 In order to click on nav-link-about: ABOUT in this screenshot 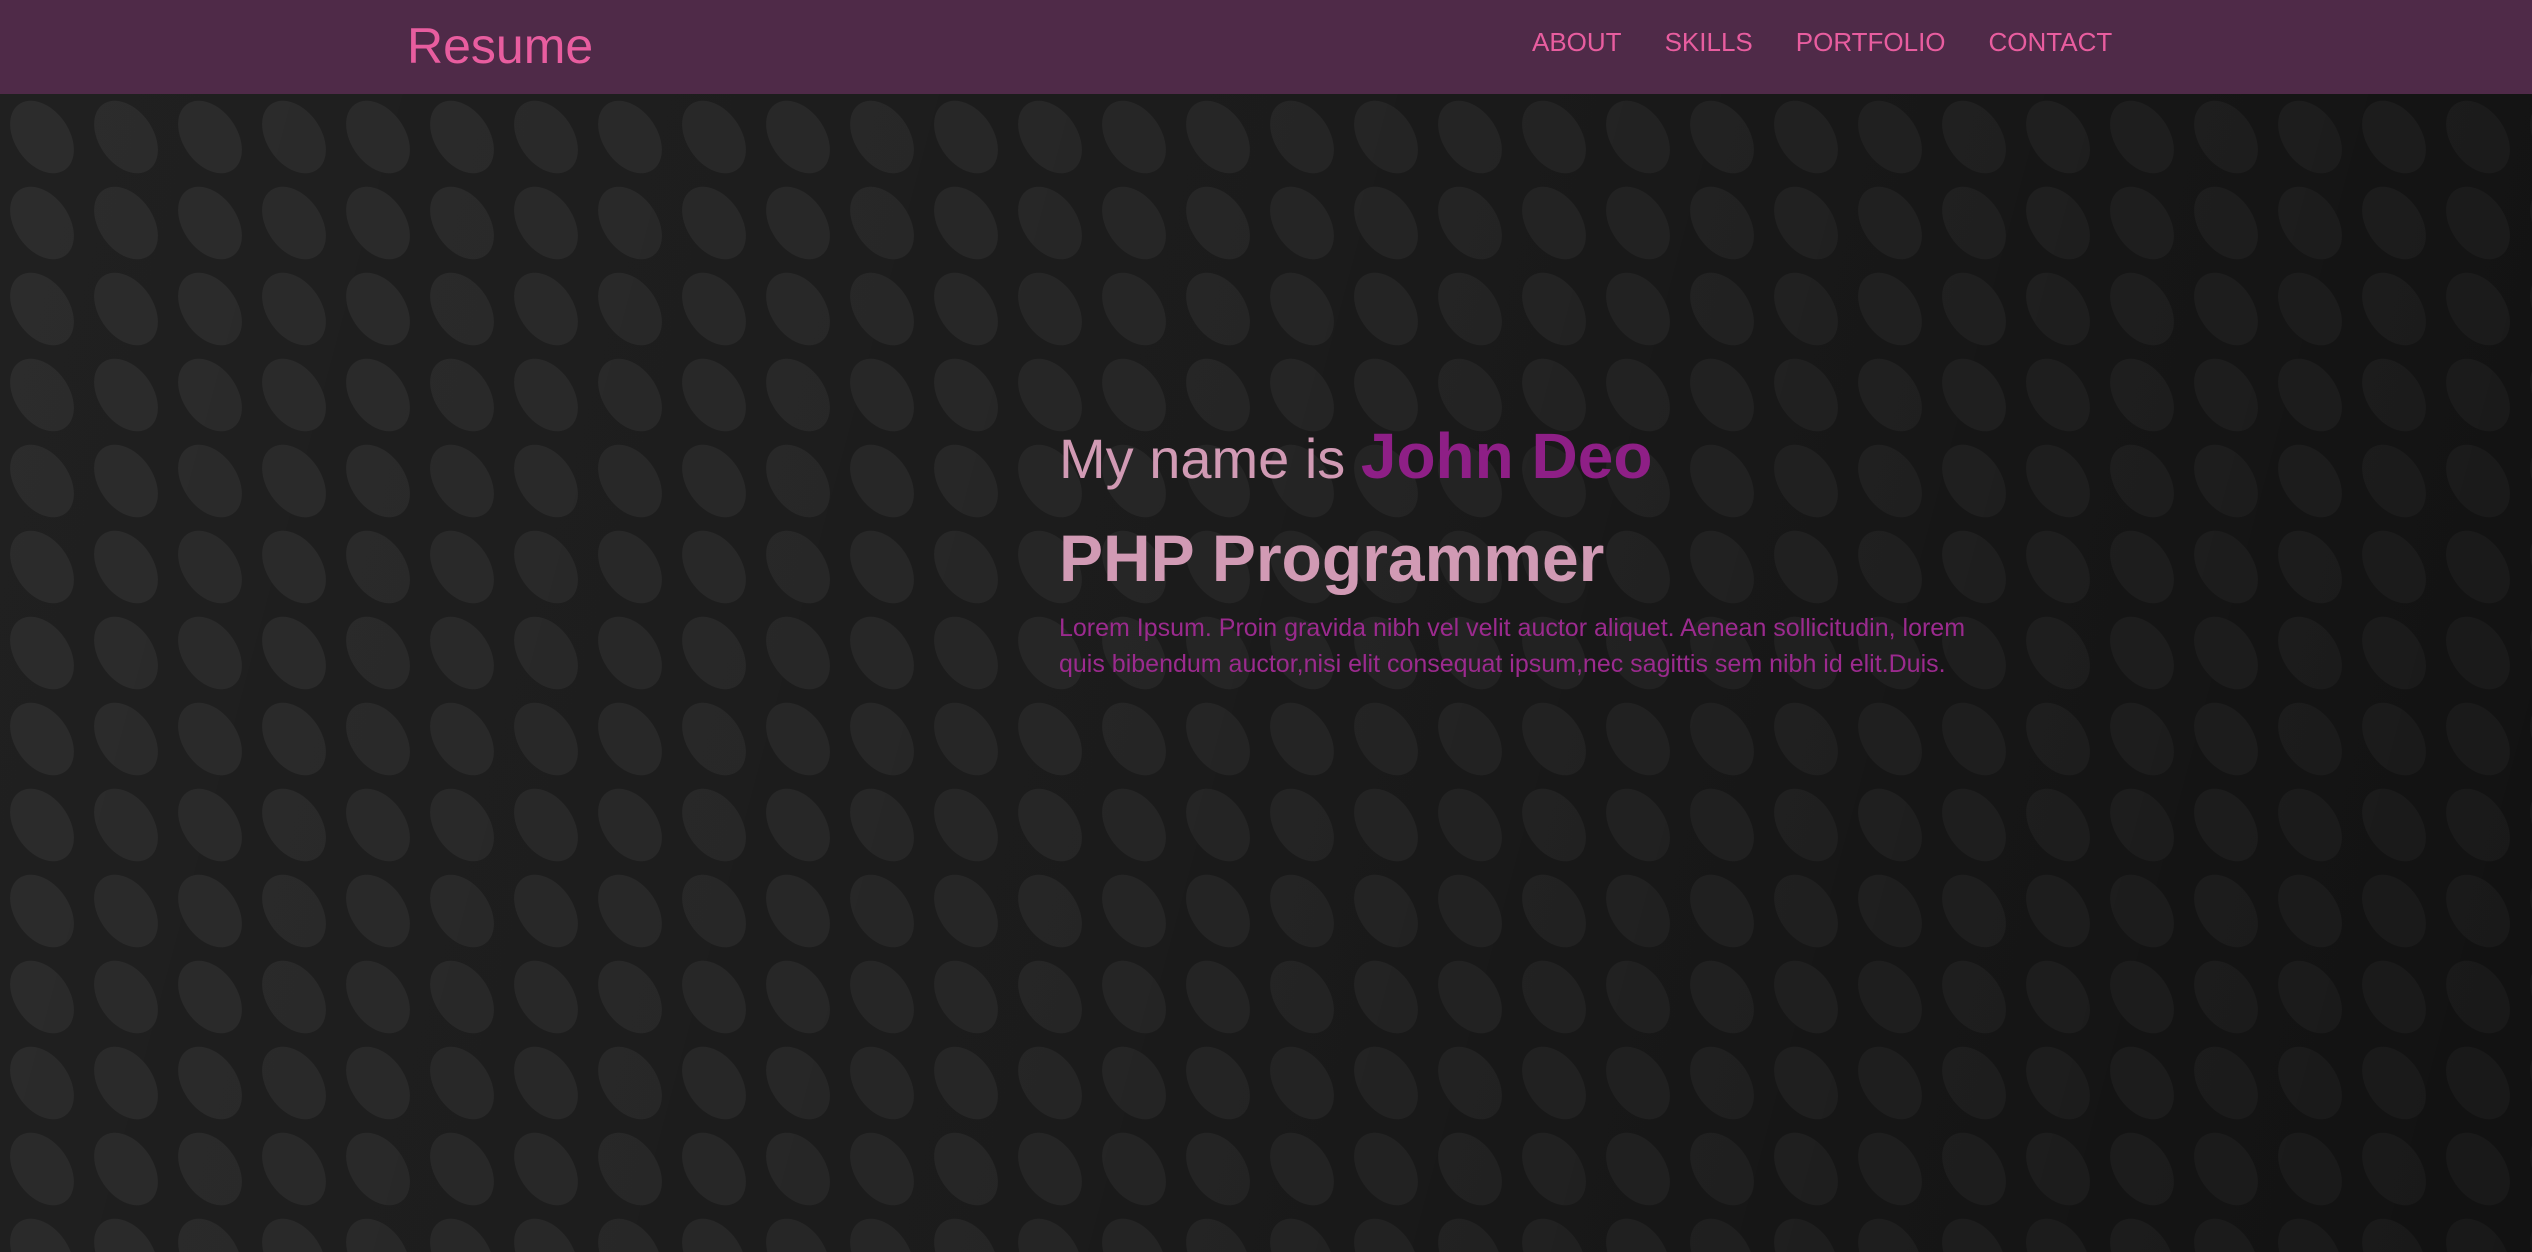, I will do `click(1577, 42)`.